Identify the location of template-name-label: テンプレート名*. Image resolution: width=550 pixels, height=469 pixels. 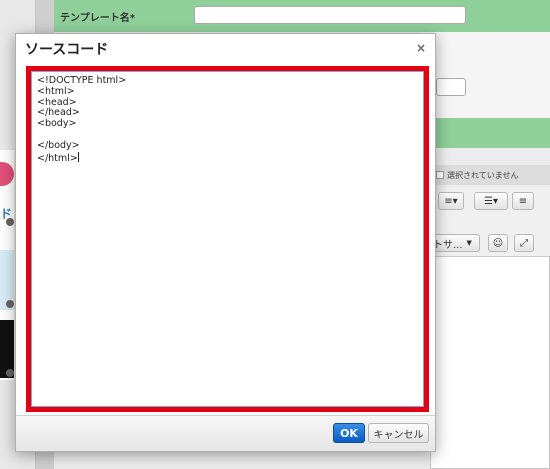
(97, 18).